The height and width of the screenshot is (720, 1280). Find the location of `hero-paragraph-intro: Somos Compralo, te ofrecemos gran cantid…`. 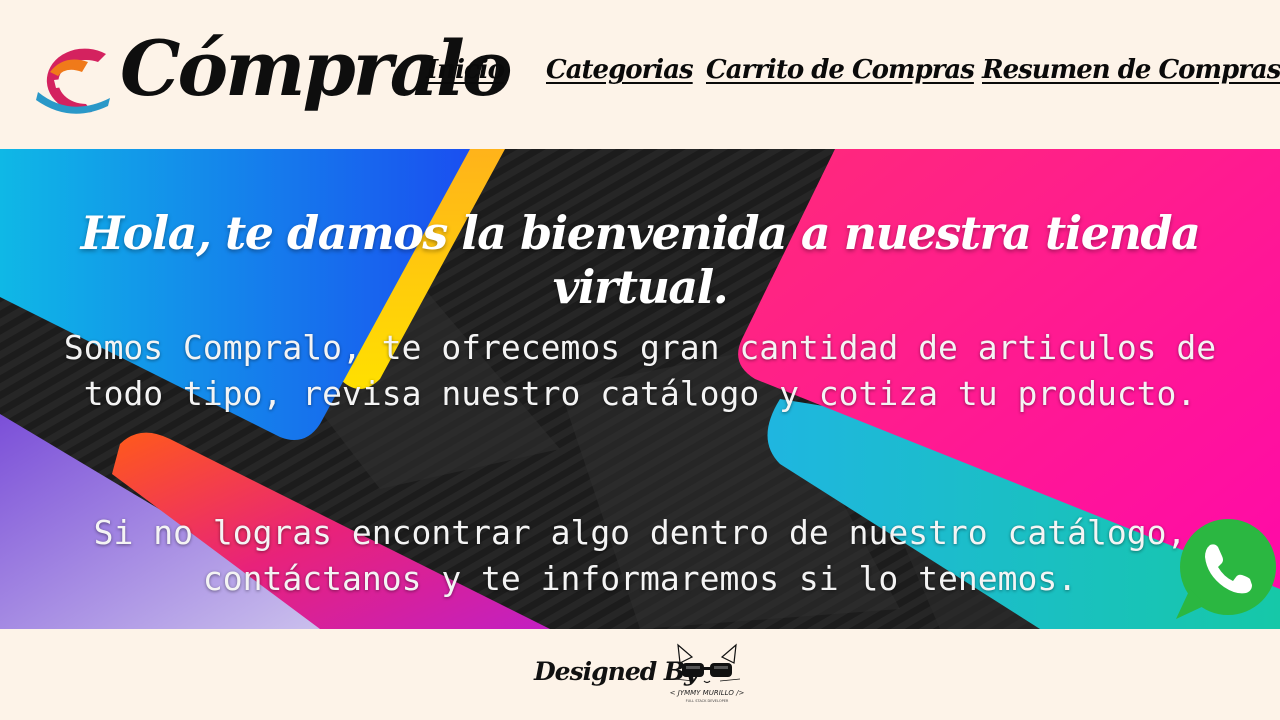

hero-paragraph-intro: Somos Compralo, te ofrecemos gran cantid… is located at coordinates (640, 370).